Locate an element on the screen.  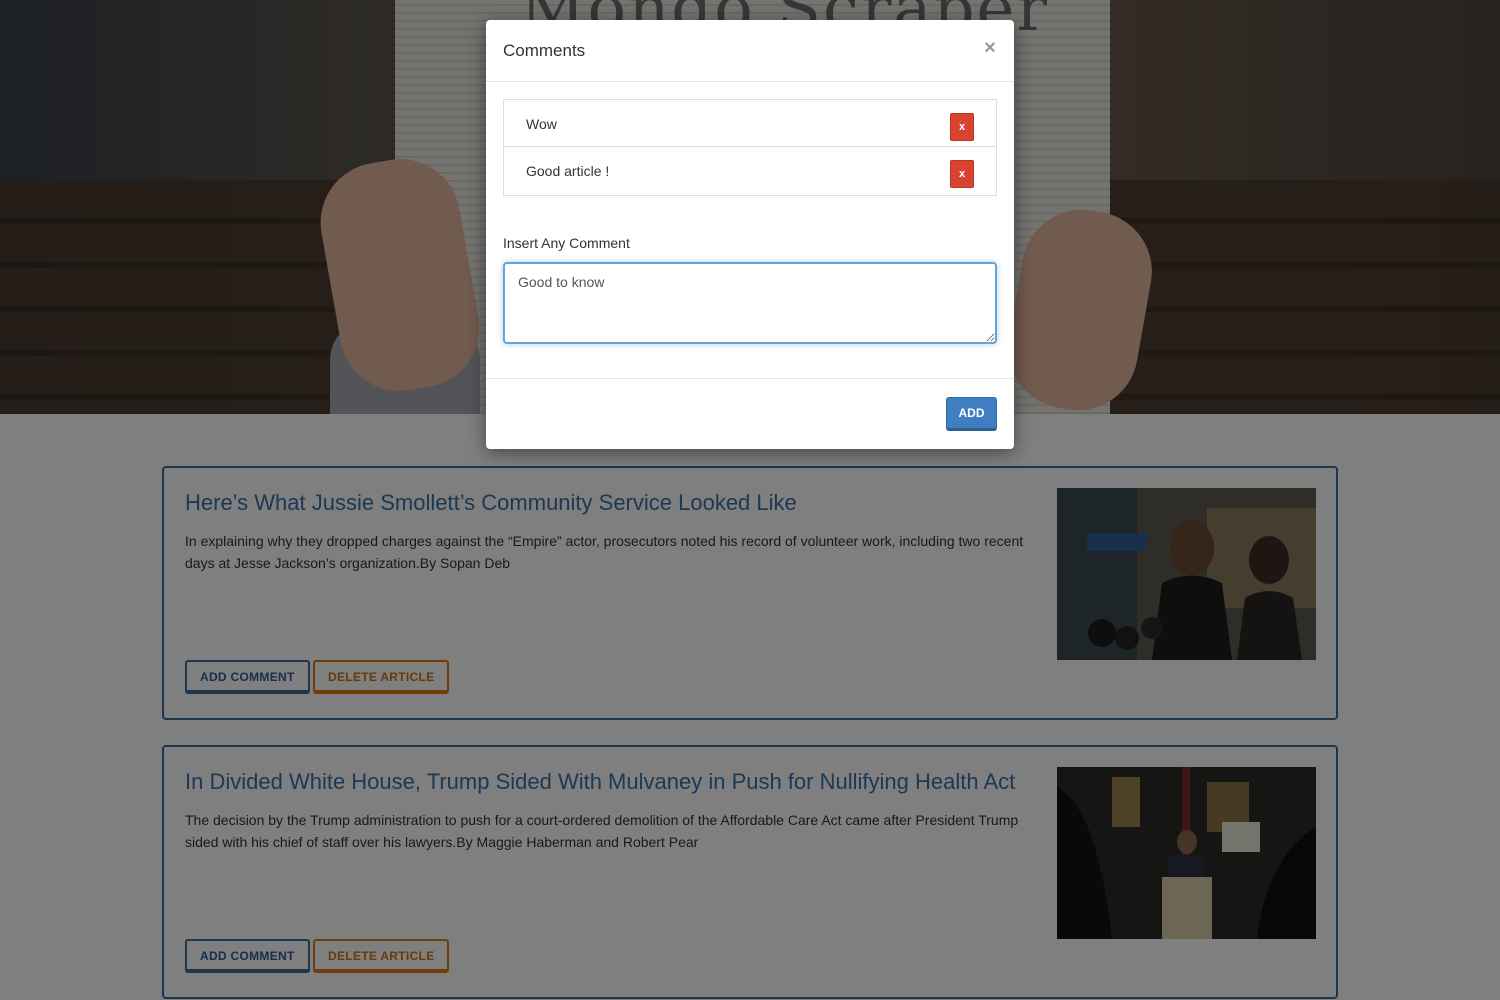
comment-item: Good article ! x is located at coordinates (750, 171).